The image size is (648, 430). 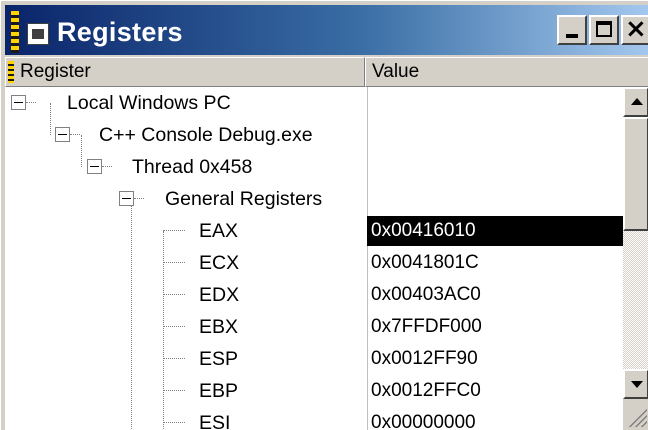 I want to click on title-grip-icon, so click(x=15, y=32).